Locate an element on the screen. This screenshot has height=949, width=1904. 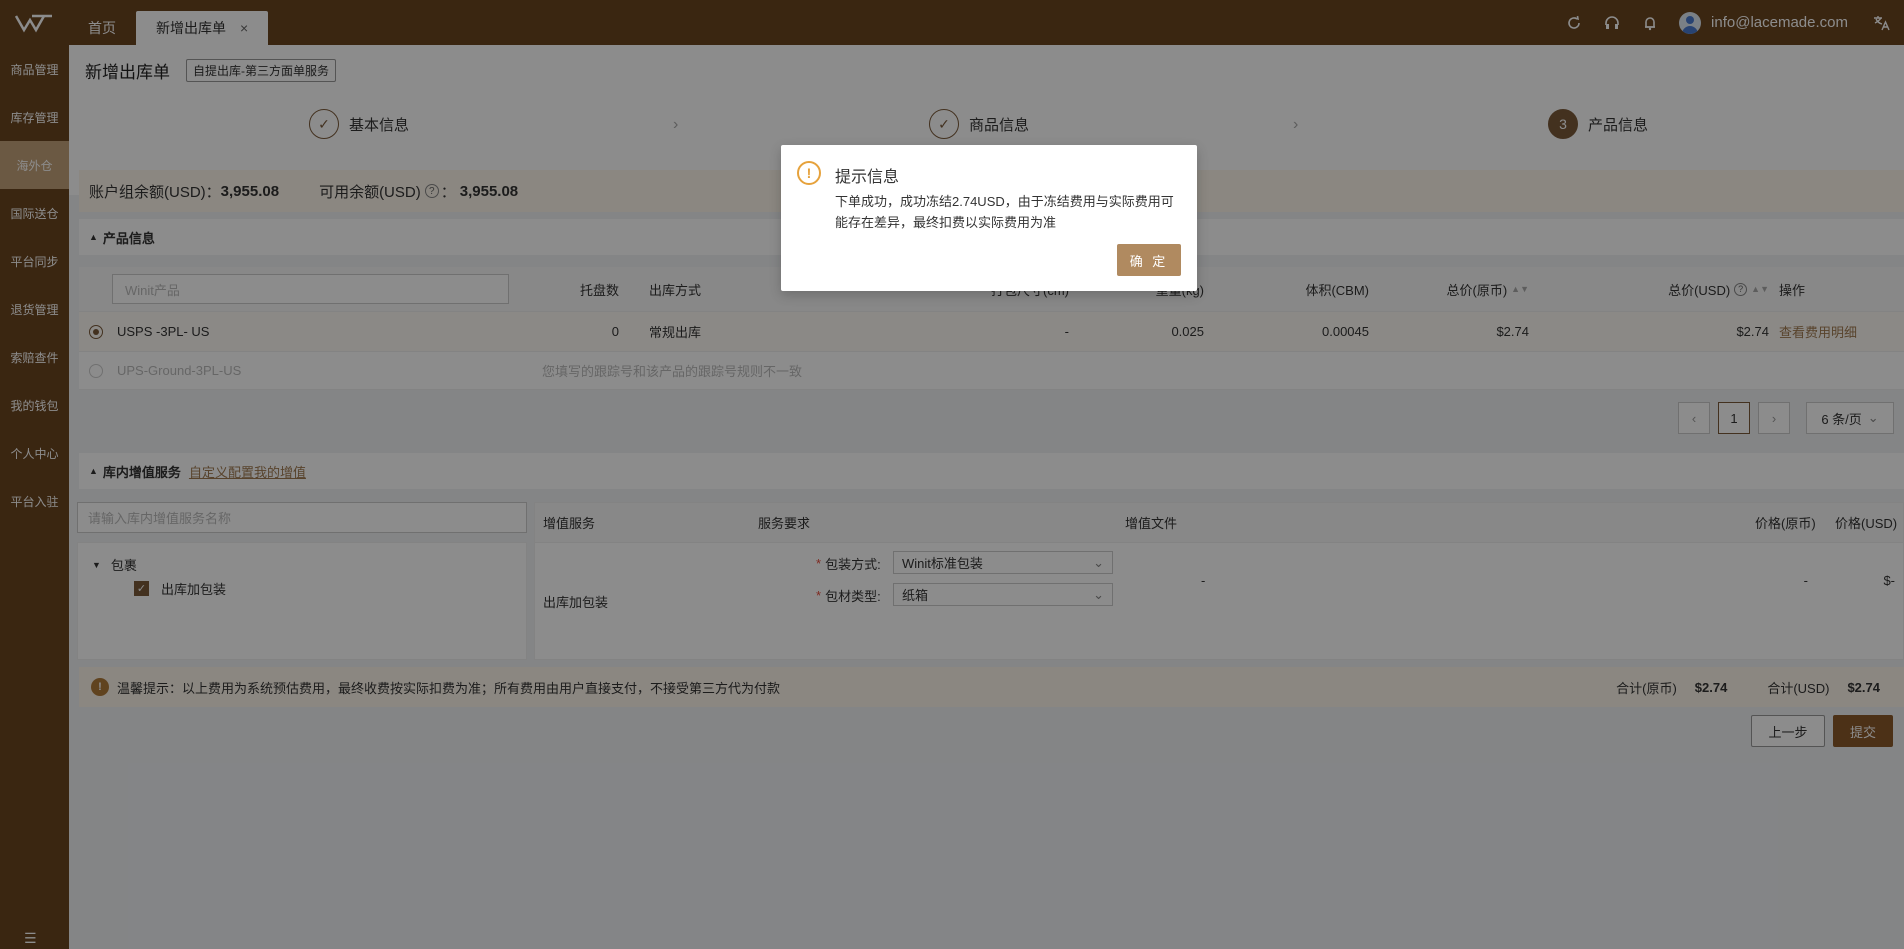
warning-icon: ! is located at coordinates (809, 173).